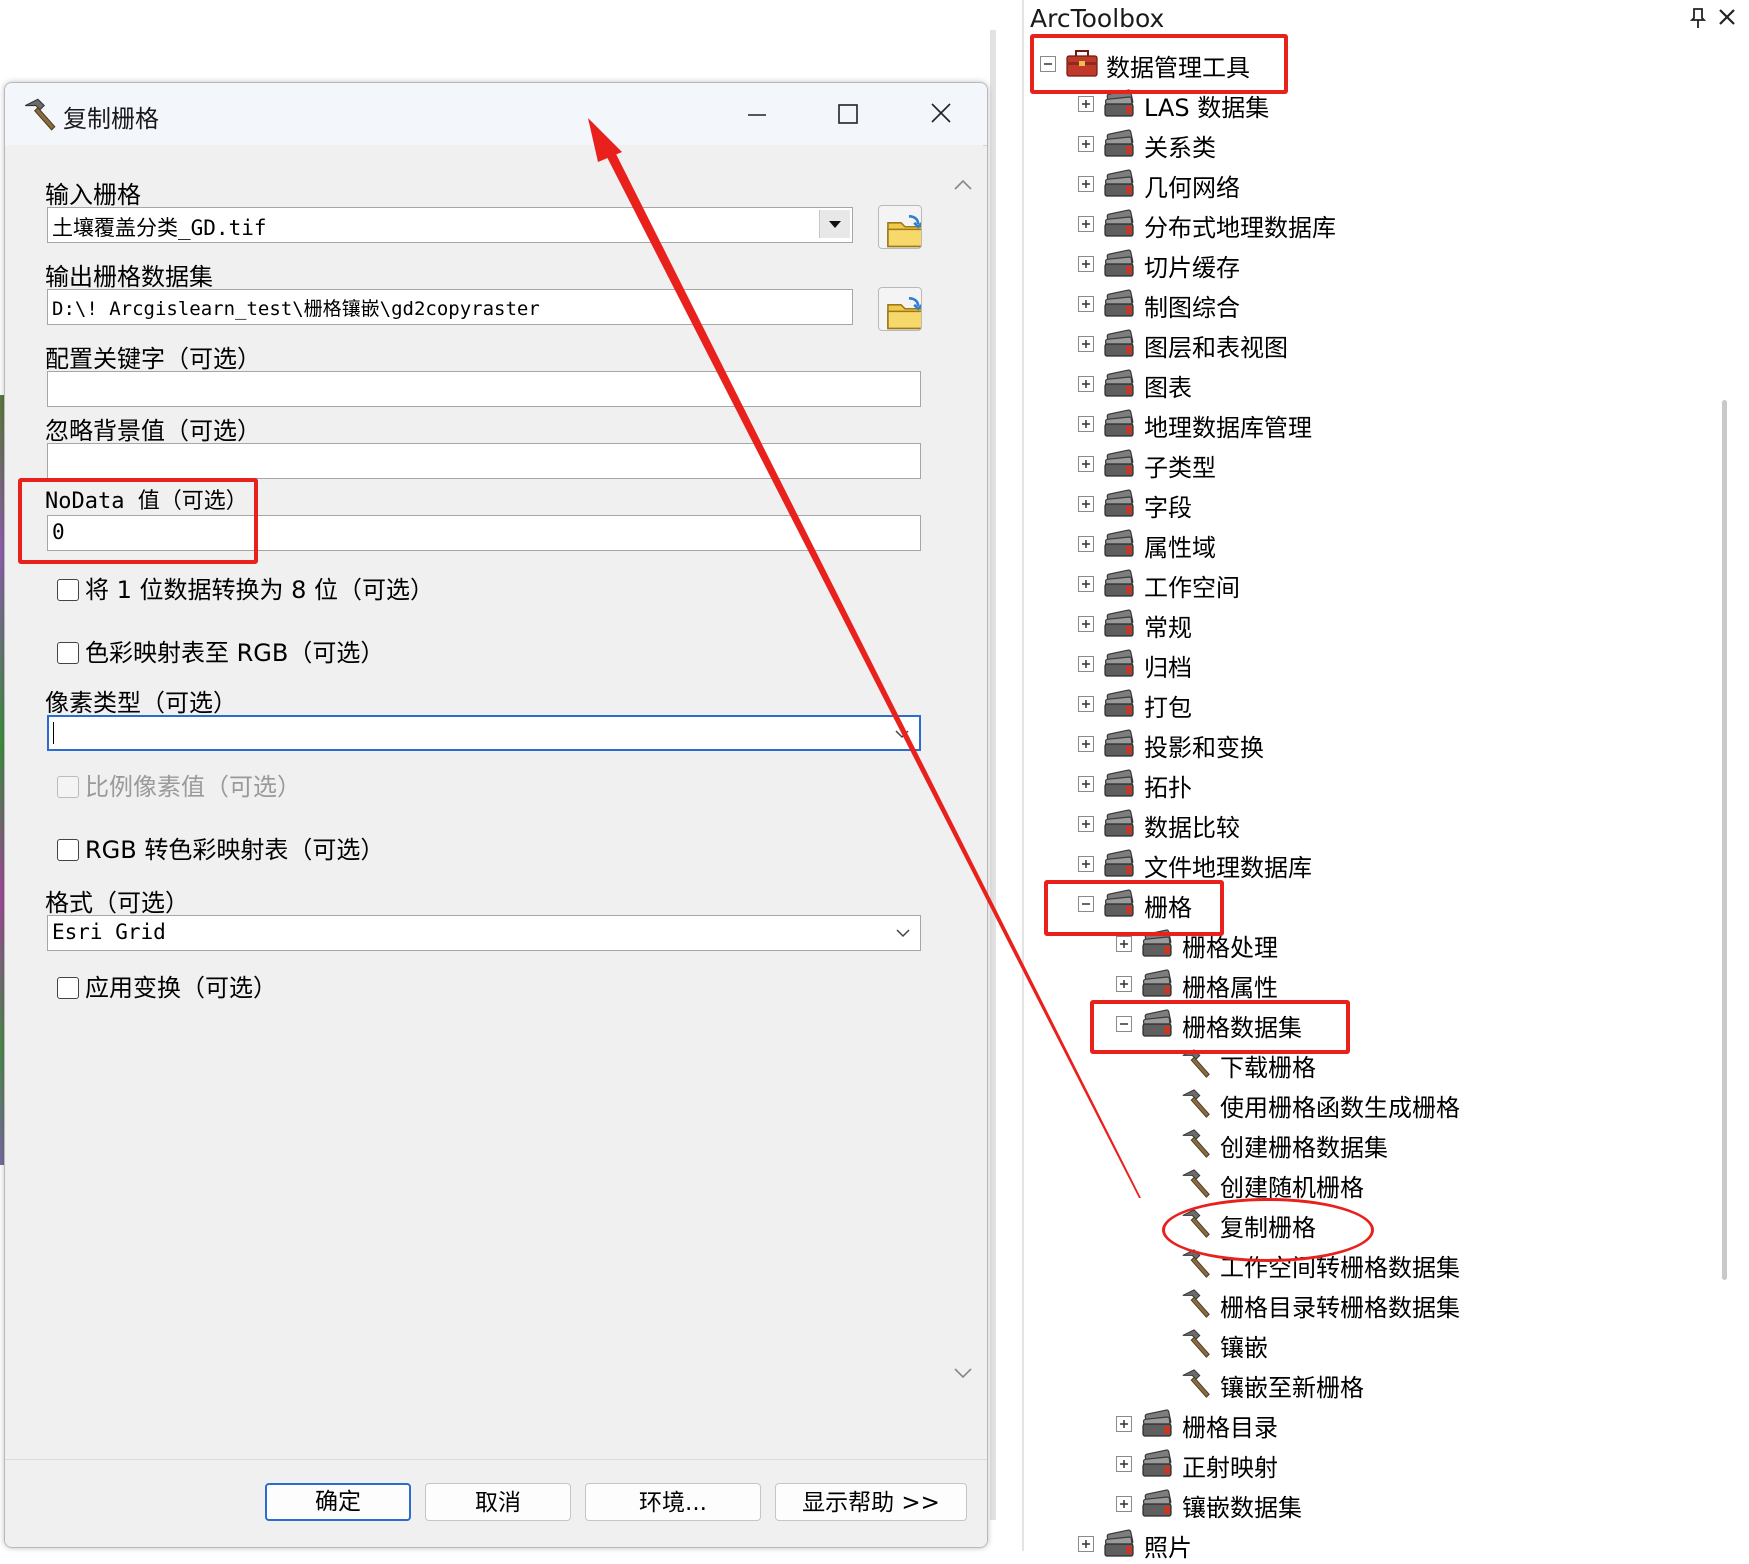  Describe the element at coordinates (68, 787) in the screenshot. I see `scale-pixel-checkbox` at that location.